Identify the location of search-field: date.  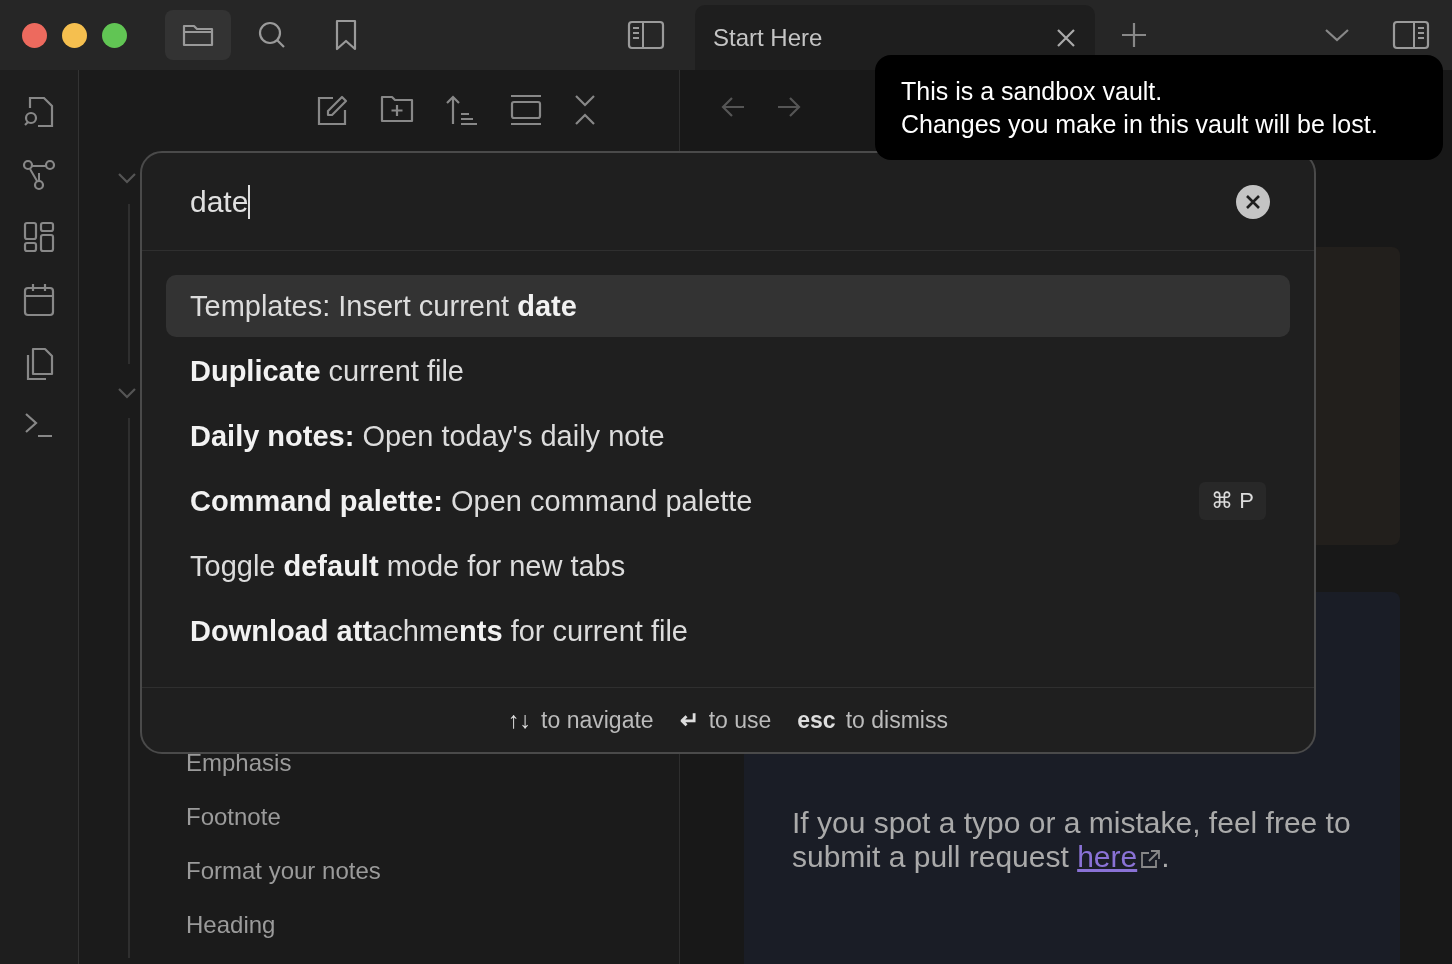
(220, 201).